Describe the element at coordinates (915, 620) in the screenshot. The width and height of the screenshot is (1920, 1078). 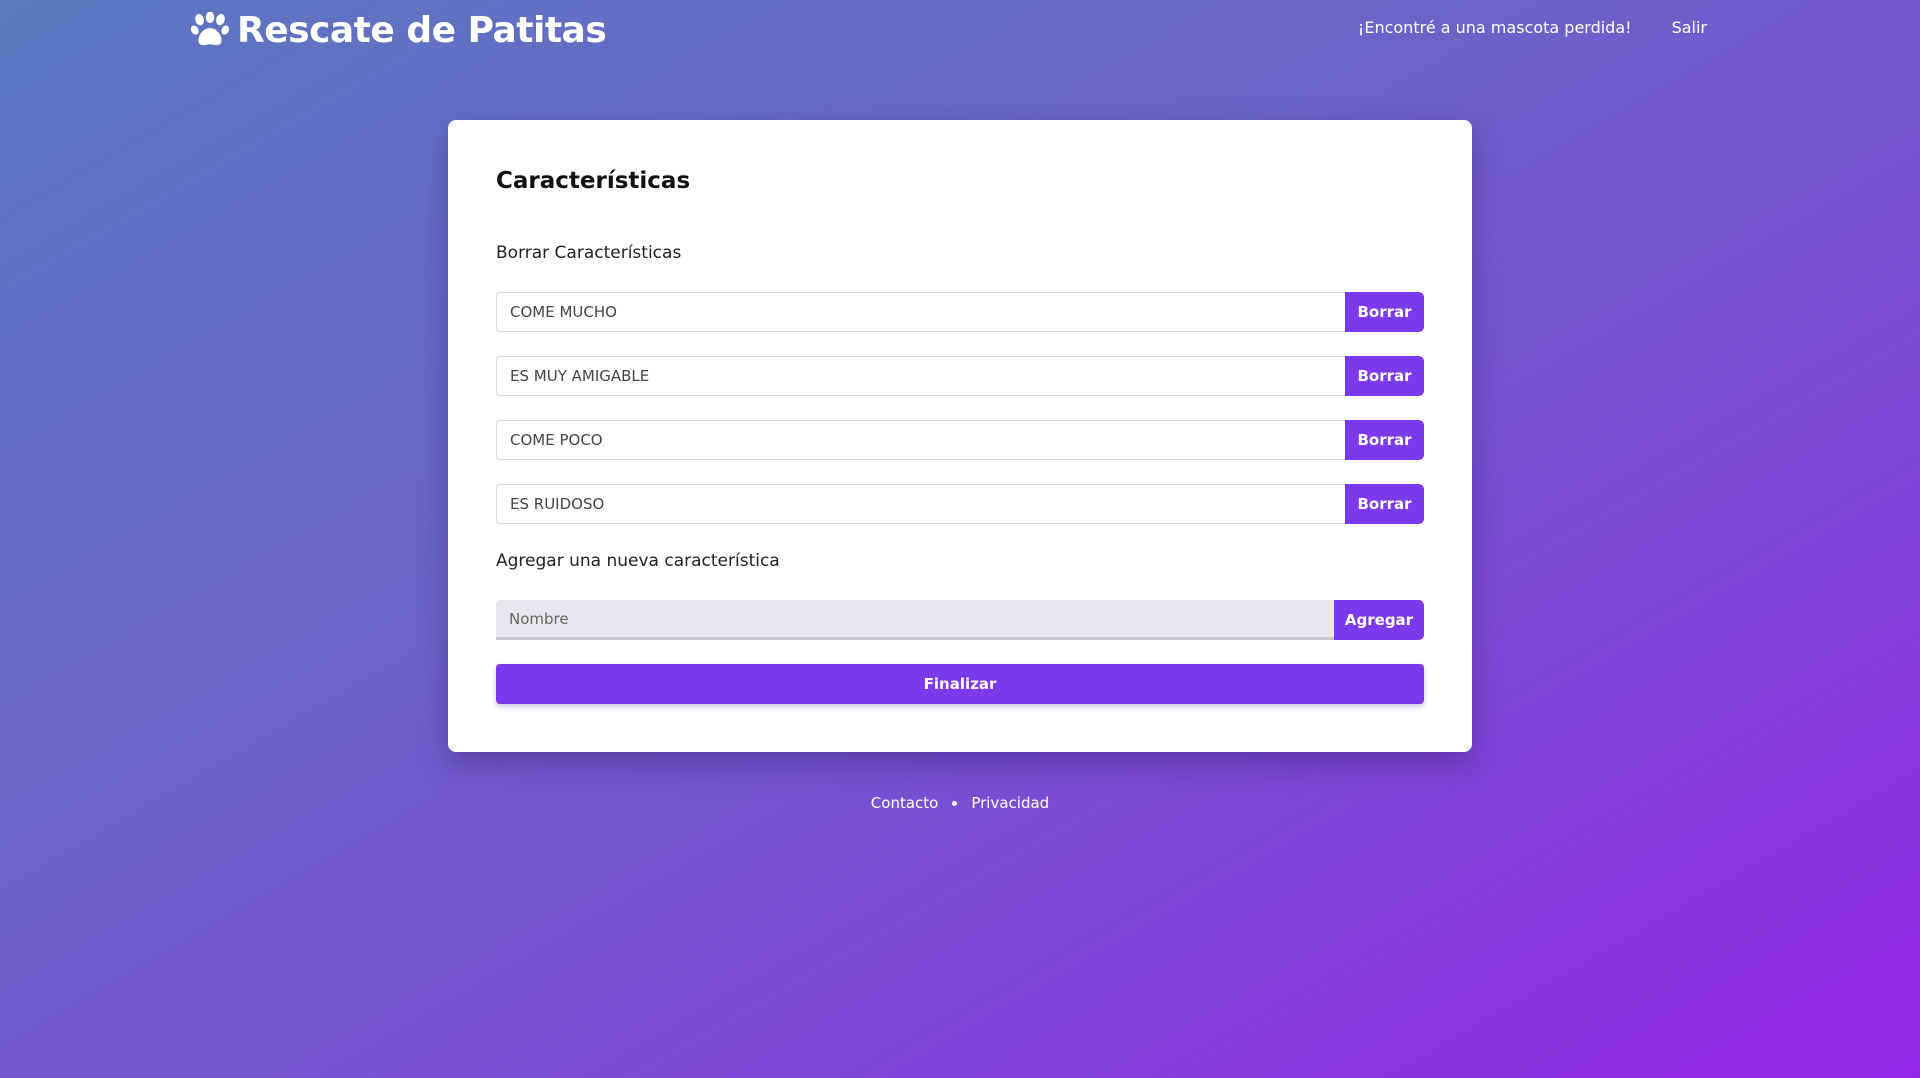
I see `new-characteristic-input` at that location.